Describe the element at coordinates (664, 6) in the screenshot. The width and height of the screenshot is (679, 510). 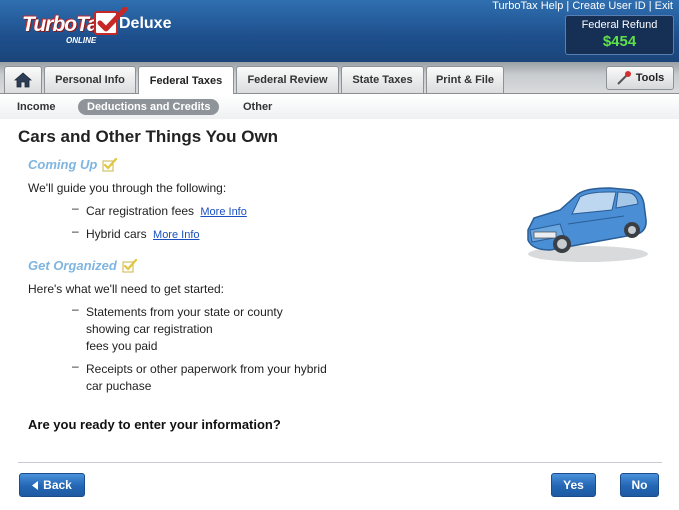
I see `exit-link: Exit` at that location.